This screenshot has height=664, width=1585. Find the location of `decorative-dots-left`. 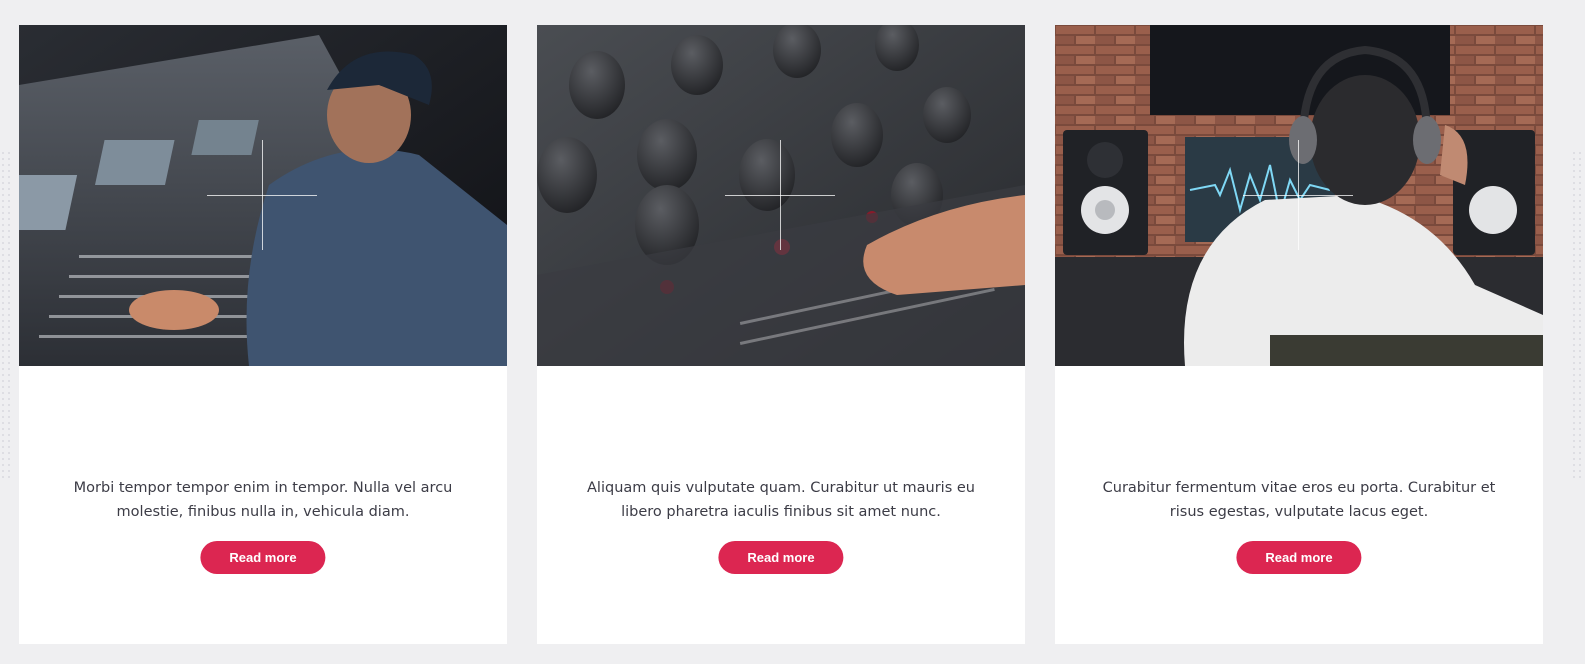

decorative-dots-left is located at coordinates (7, 315).